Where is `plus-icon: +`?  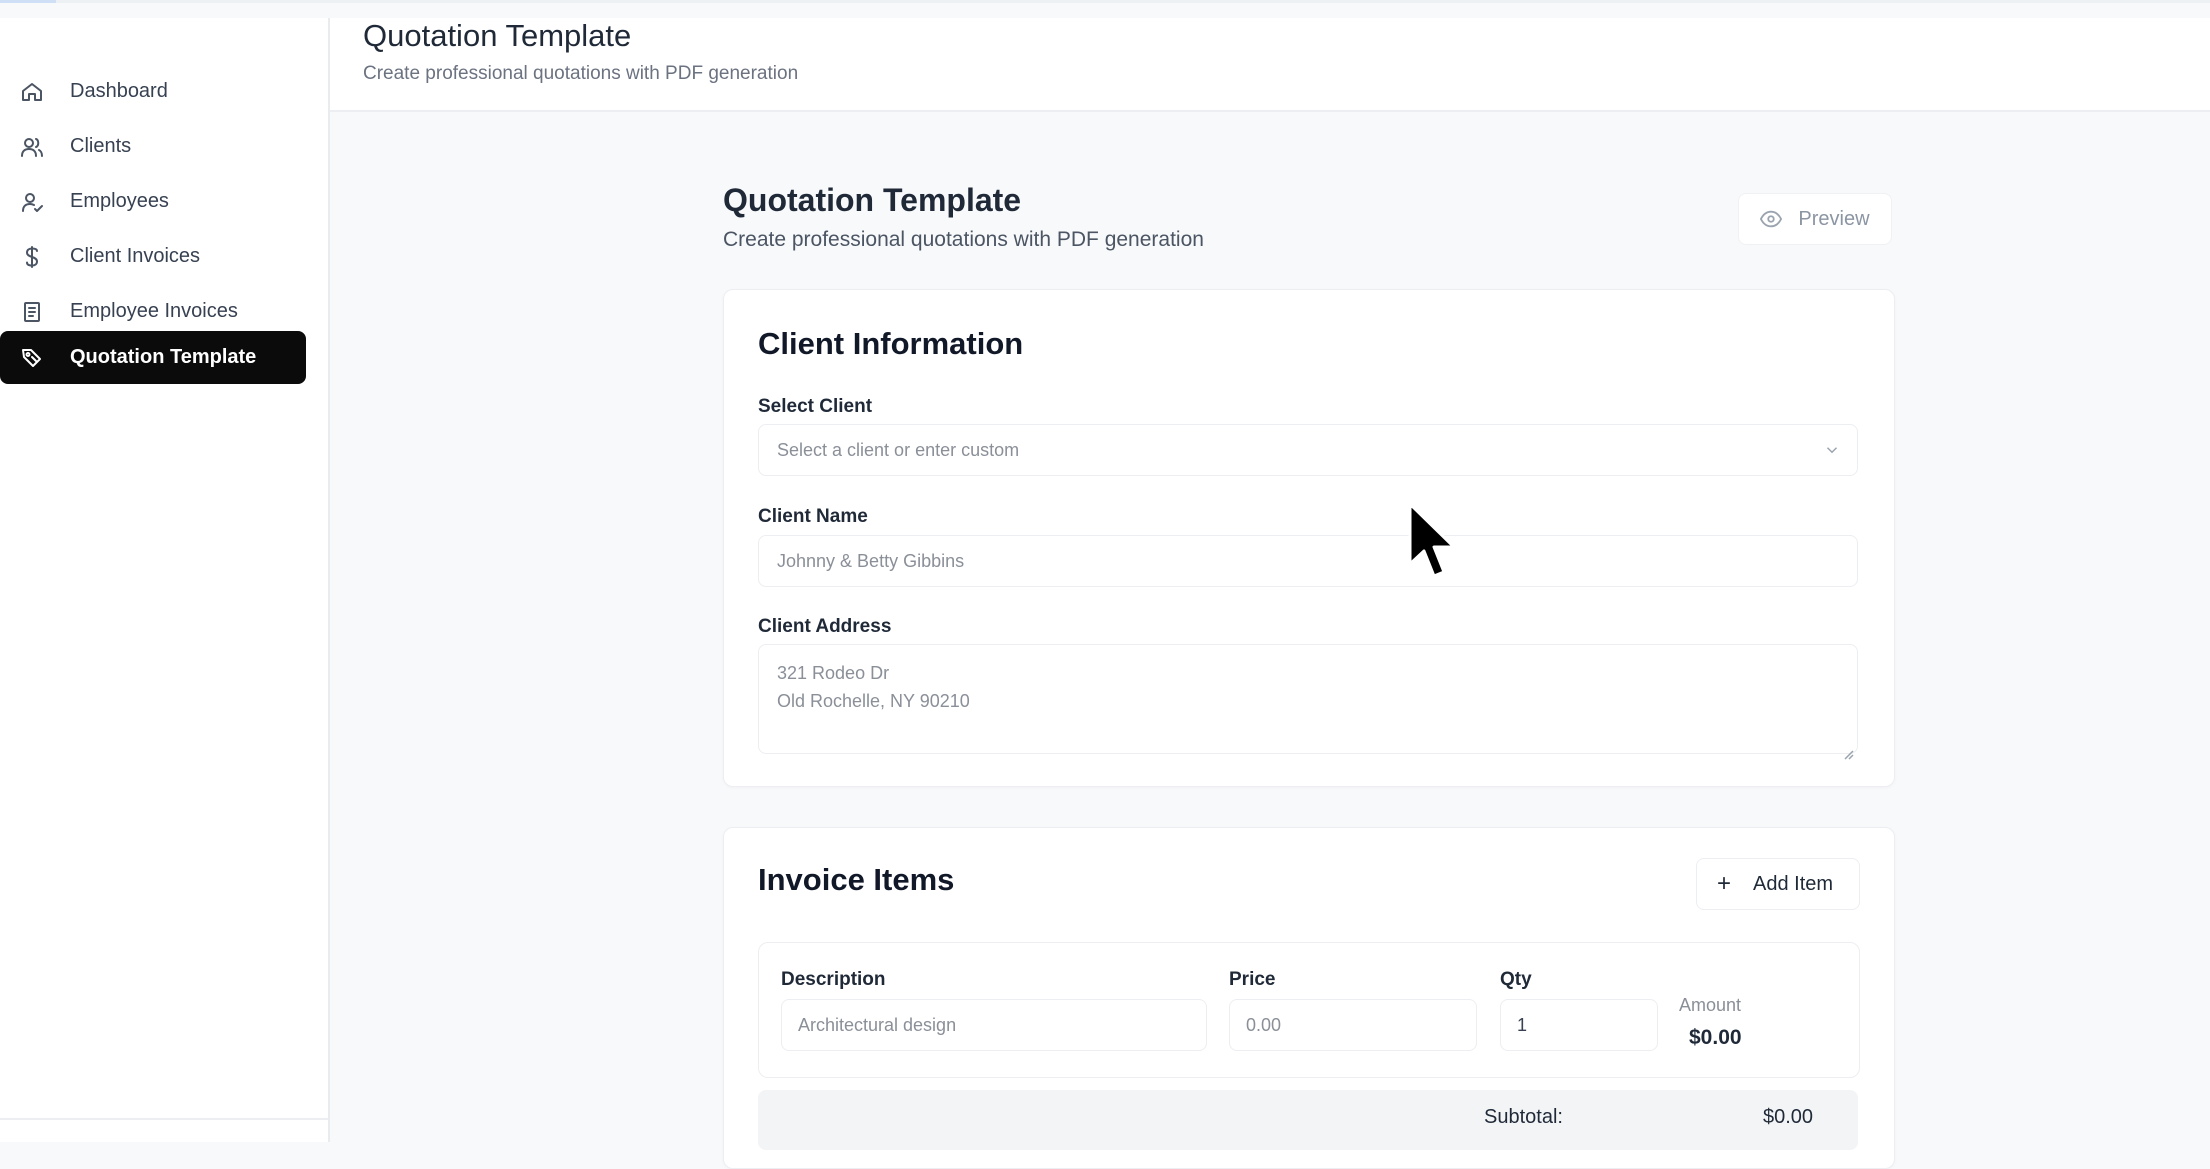 plus-icon: + is located at coordinates (1724, 883).